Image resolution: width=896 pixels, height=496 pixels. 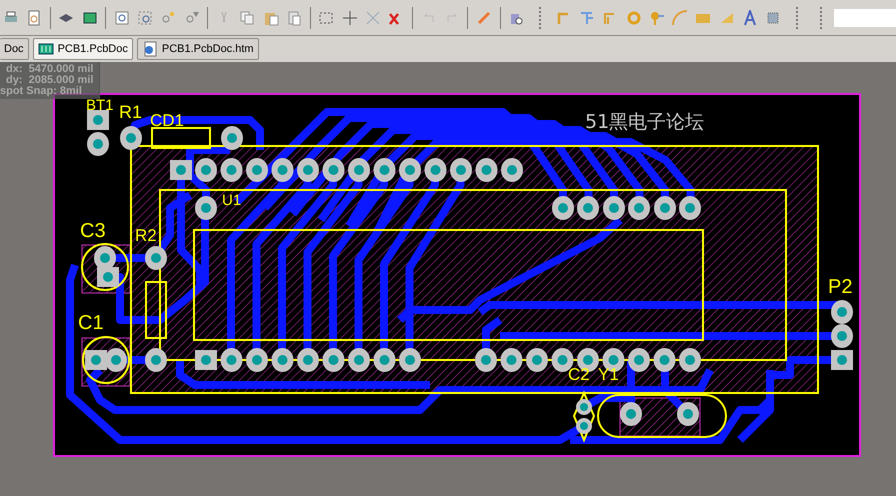 What do you see at coordinates (34, 18) in the screenshot?
I see `magnifier-page-icon` at bounding box center [34, 18].